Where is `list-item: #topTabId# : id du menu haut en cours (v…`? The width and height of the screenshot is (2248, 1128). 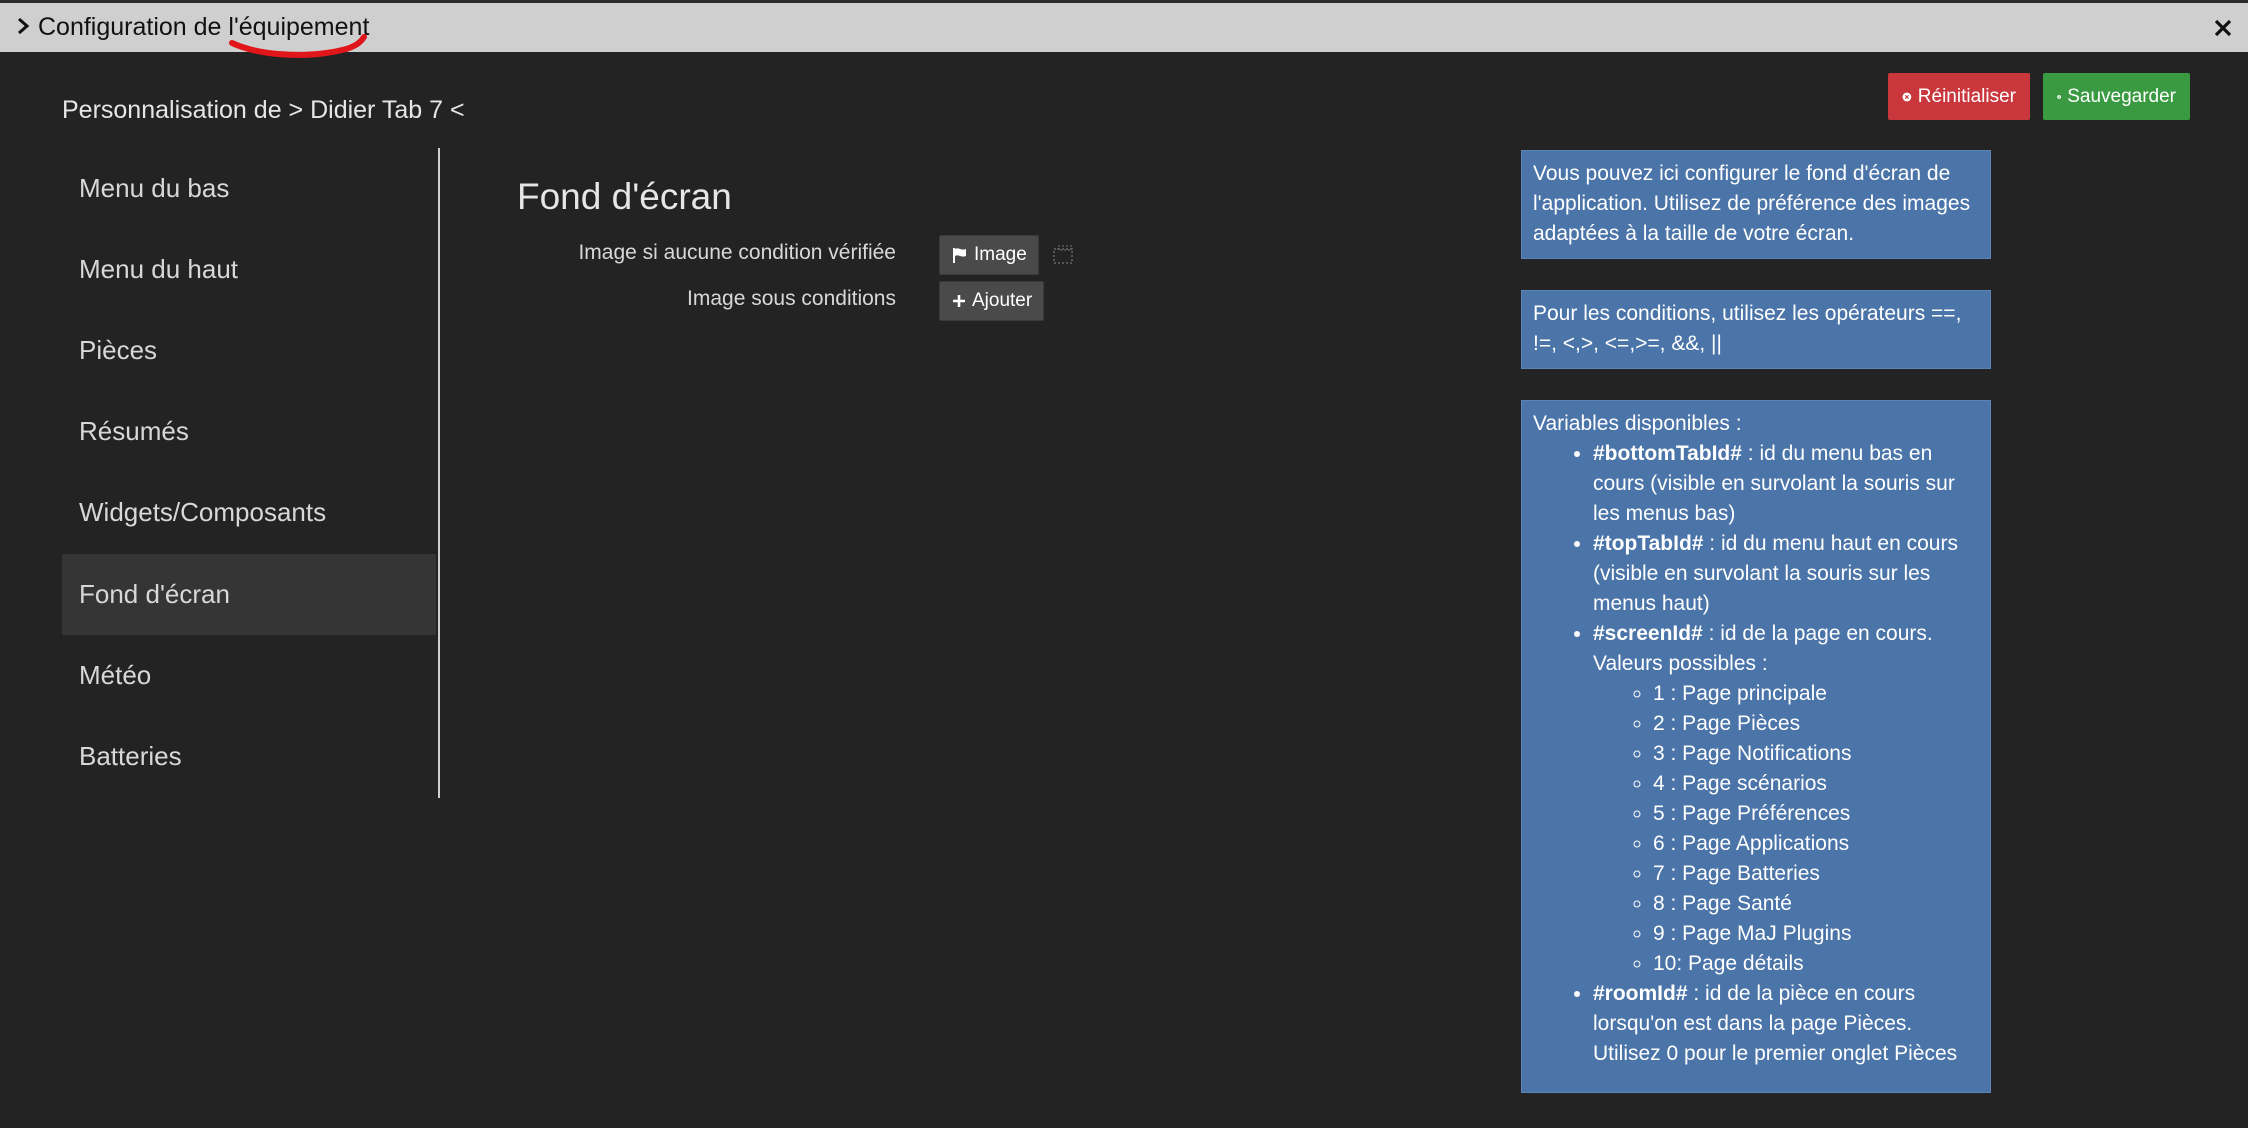
list-item: #topTabId# : id du menu haut en cours (v… is located at coordinates (1786, 574).